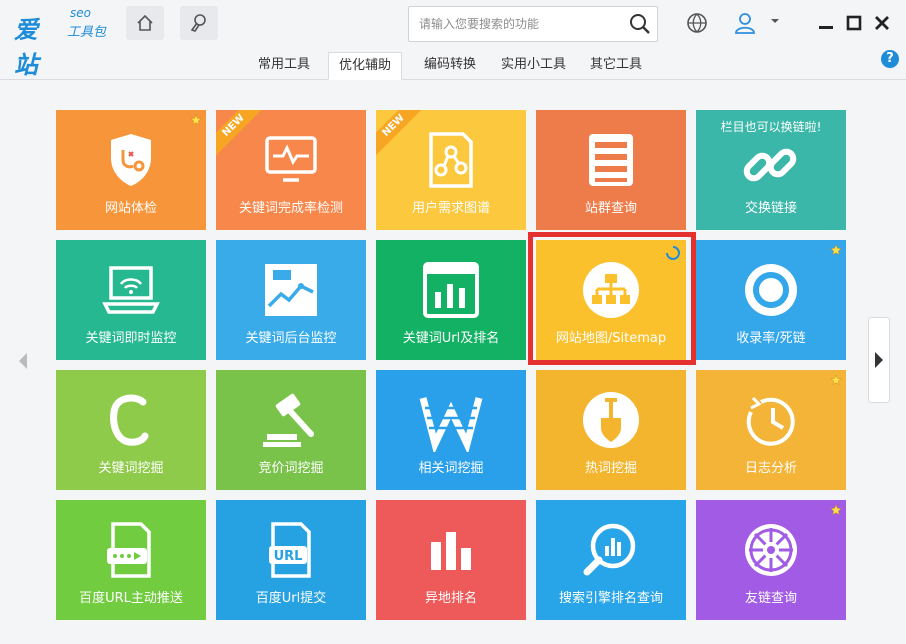 The width and height of the screenshot is (906, 644). I want to click on laptop-wifi-icon, so click(131, 290).